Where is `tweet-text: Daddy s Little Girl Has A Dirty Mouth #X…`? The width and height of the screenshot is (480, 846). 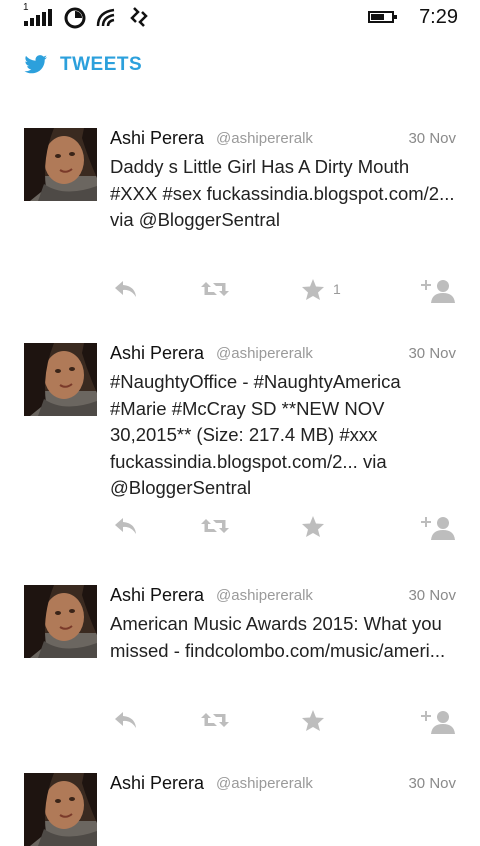
tweet-text: Daddy s Little Girl Has A Dirty Mouth #X… is located at coordinates (282, 193).